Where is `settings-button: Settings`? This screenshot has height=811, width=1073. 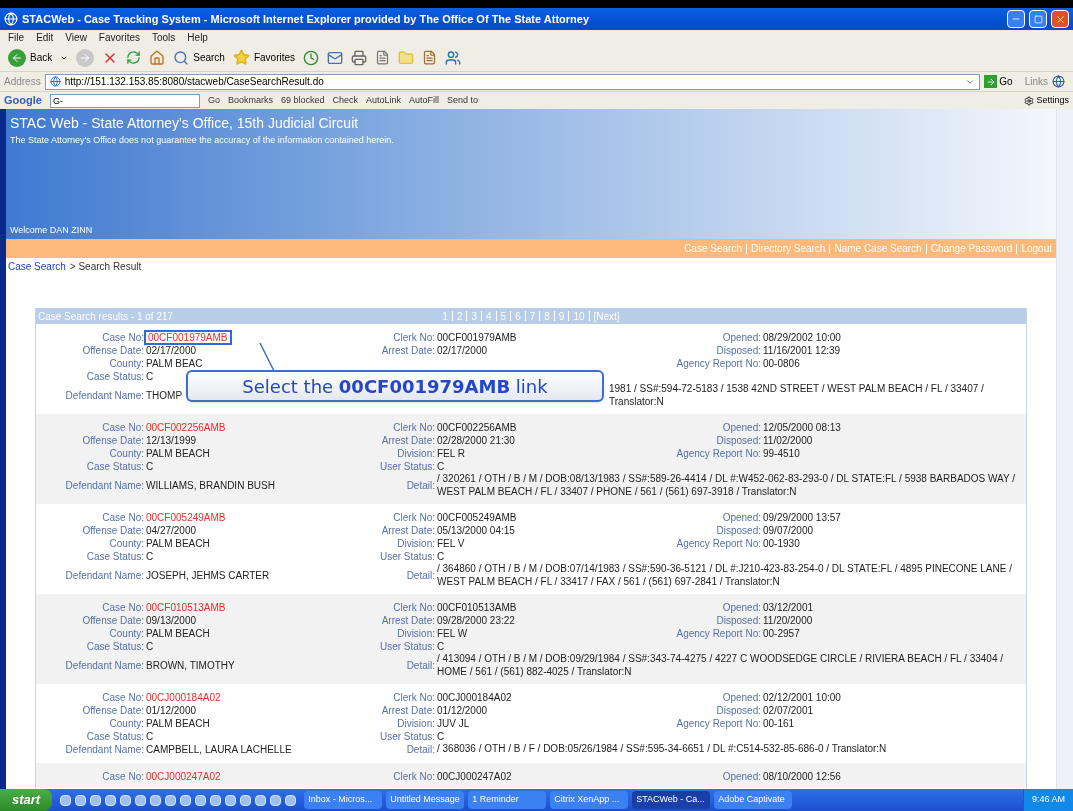
settings-button: Settings is located at coordinates (1046, 100).